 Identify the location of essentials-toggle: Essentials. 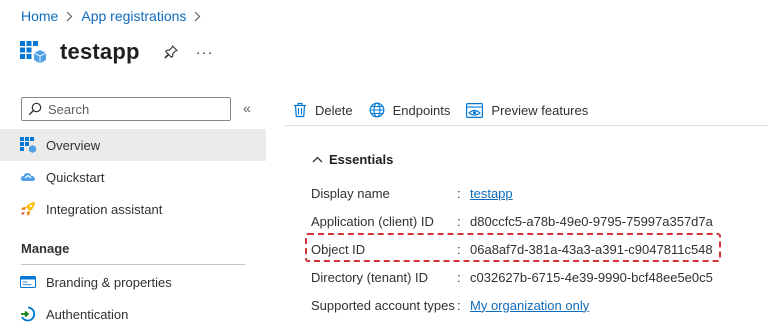
(352, 159).